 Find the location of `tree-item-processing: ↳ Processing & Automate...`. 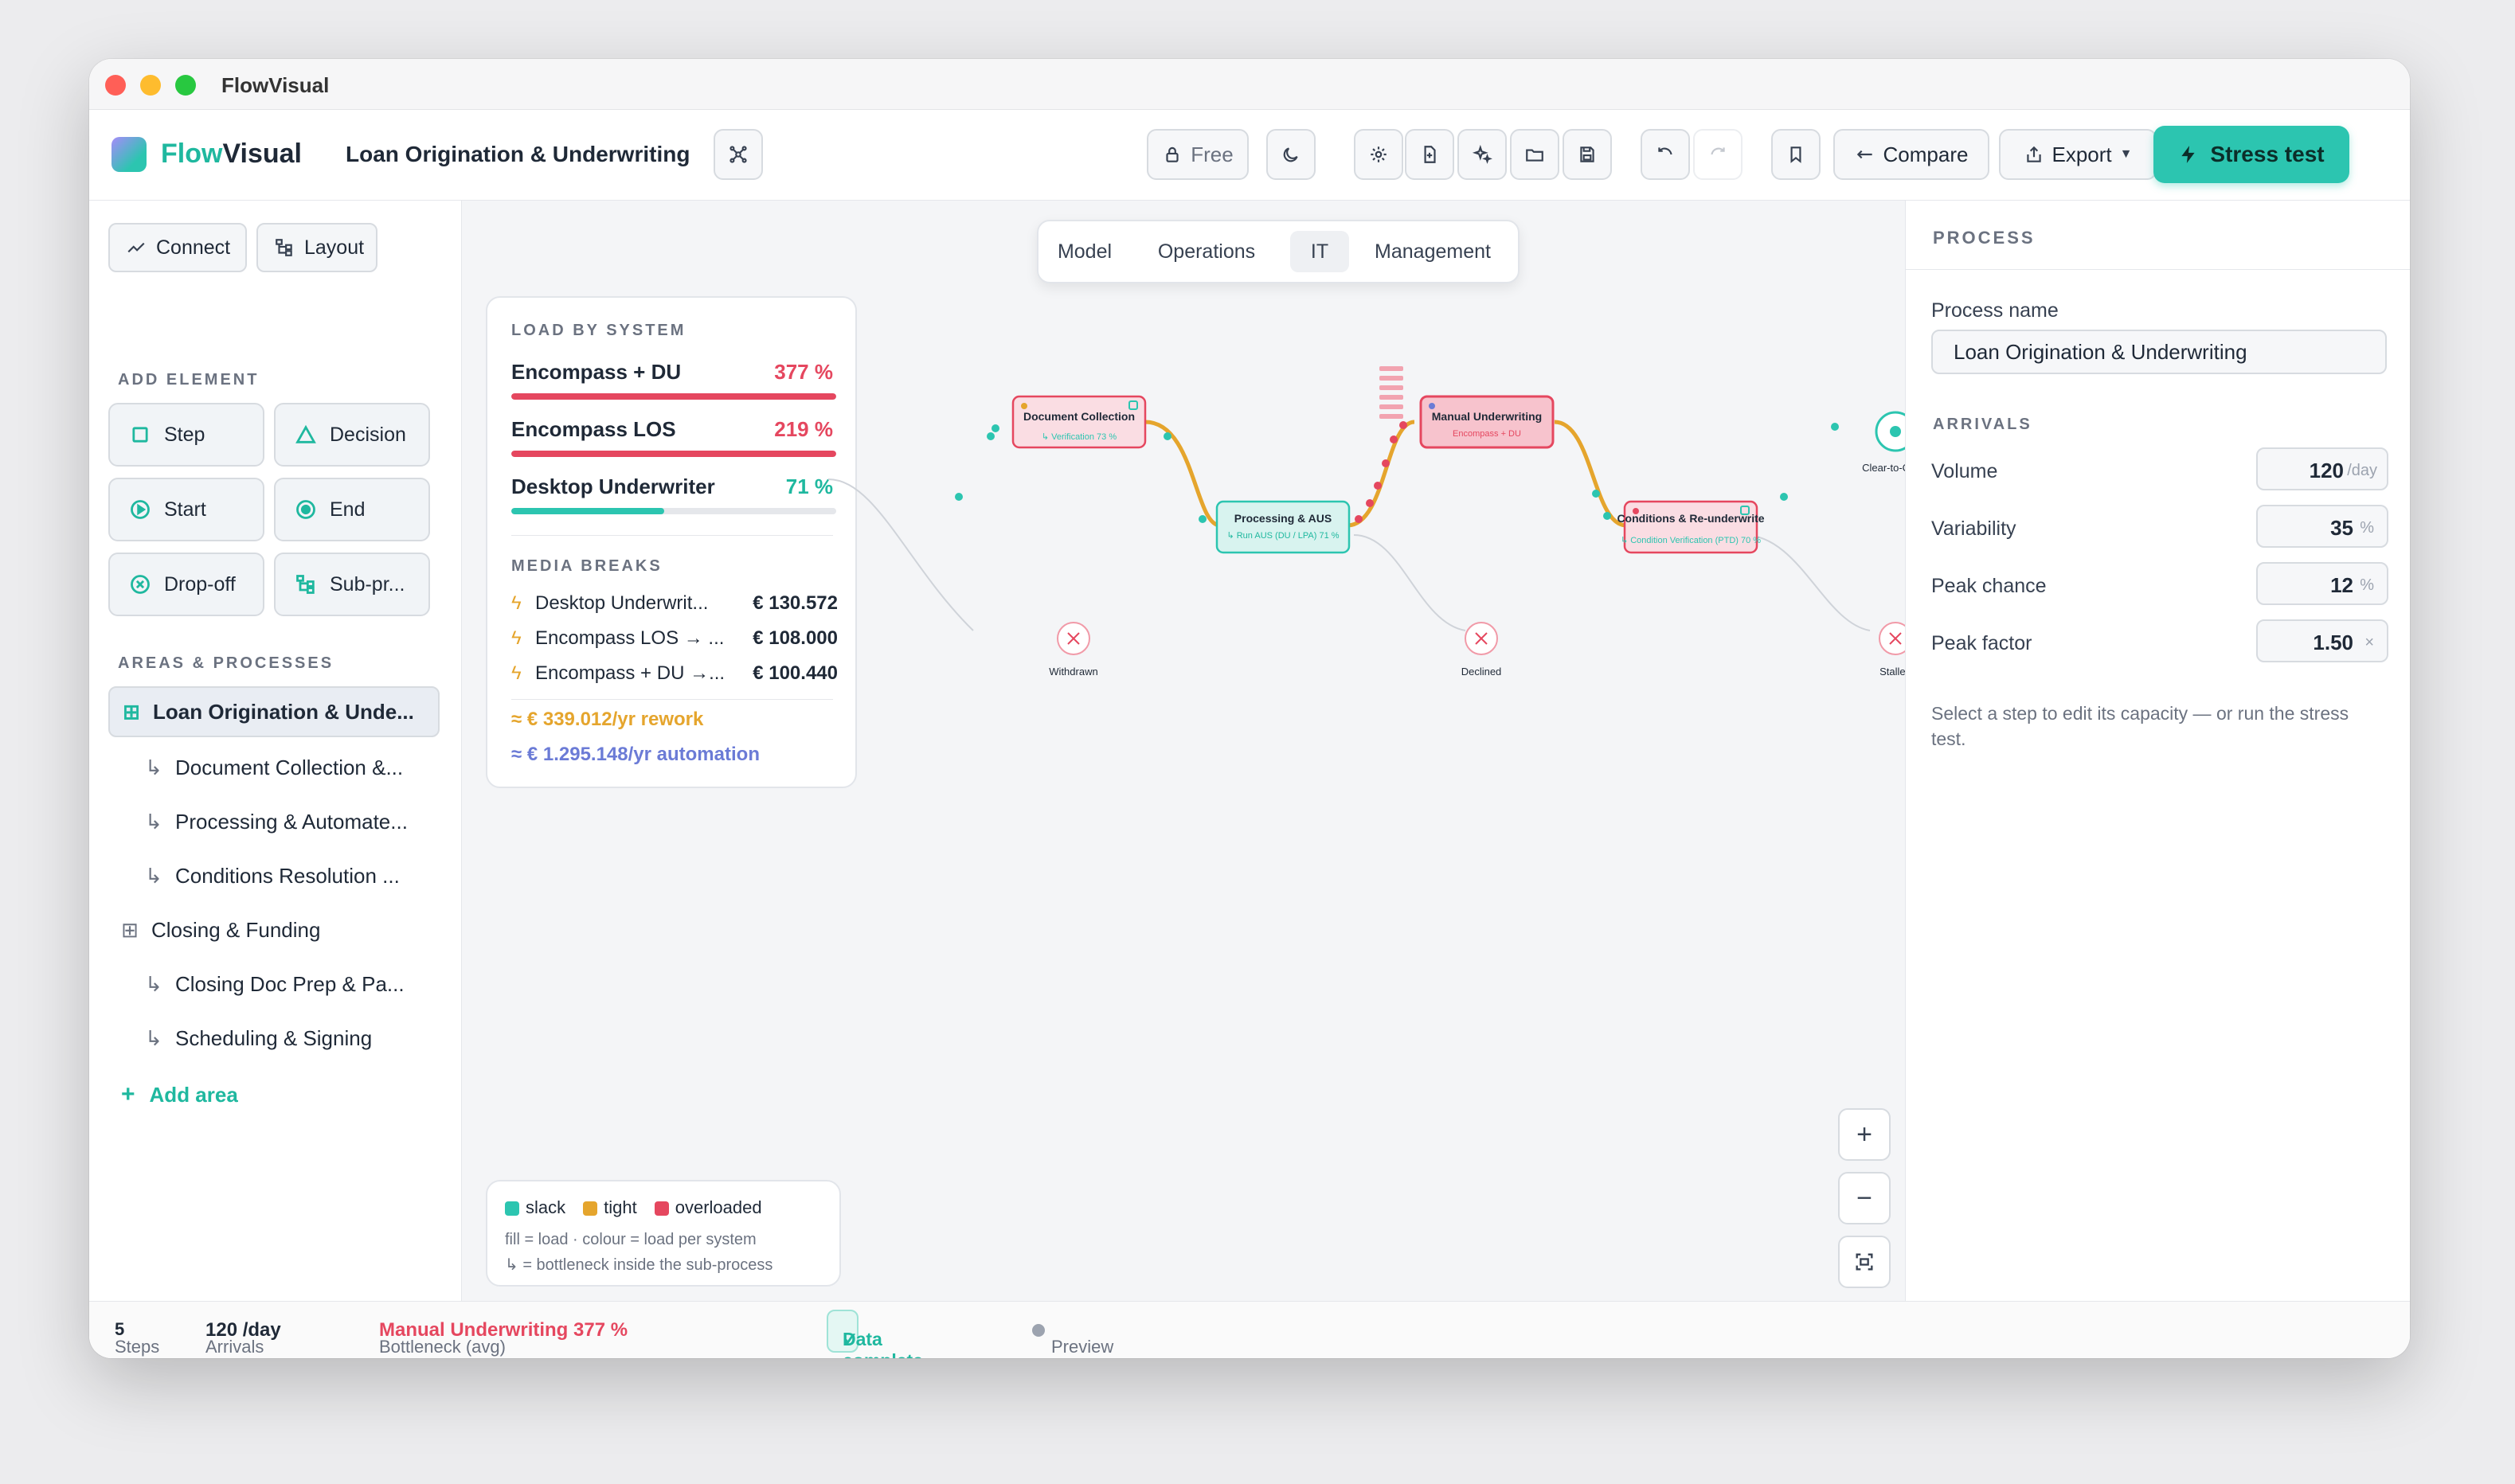

tree-item-processing: ↳ Processing & Automate... is located at coordinates (274, 821).